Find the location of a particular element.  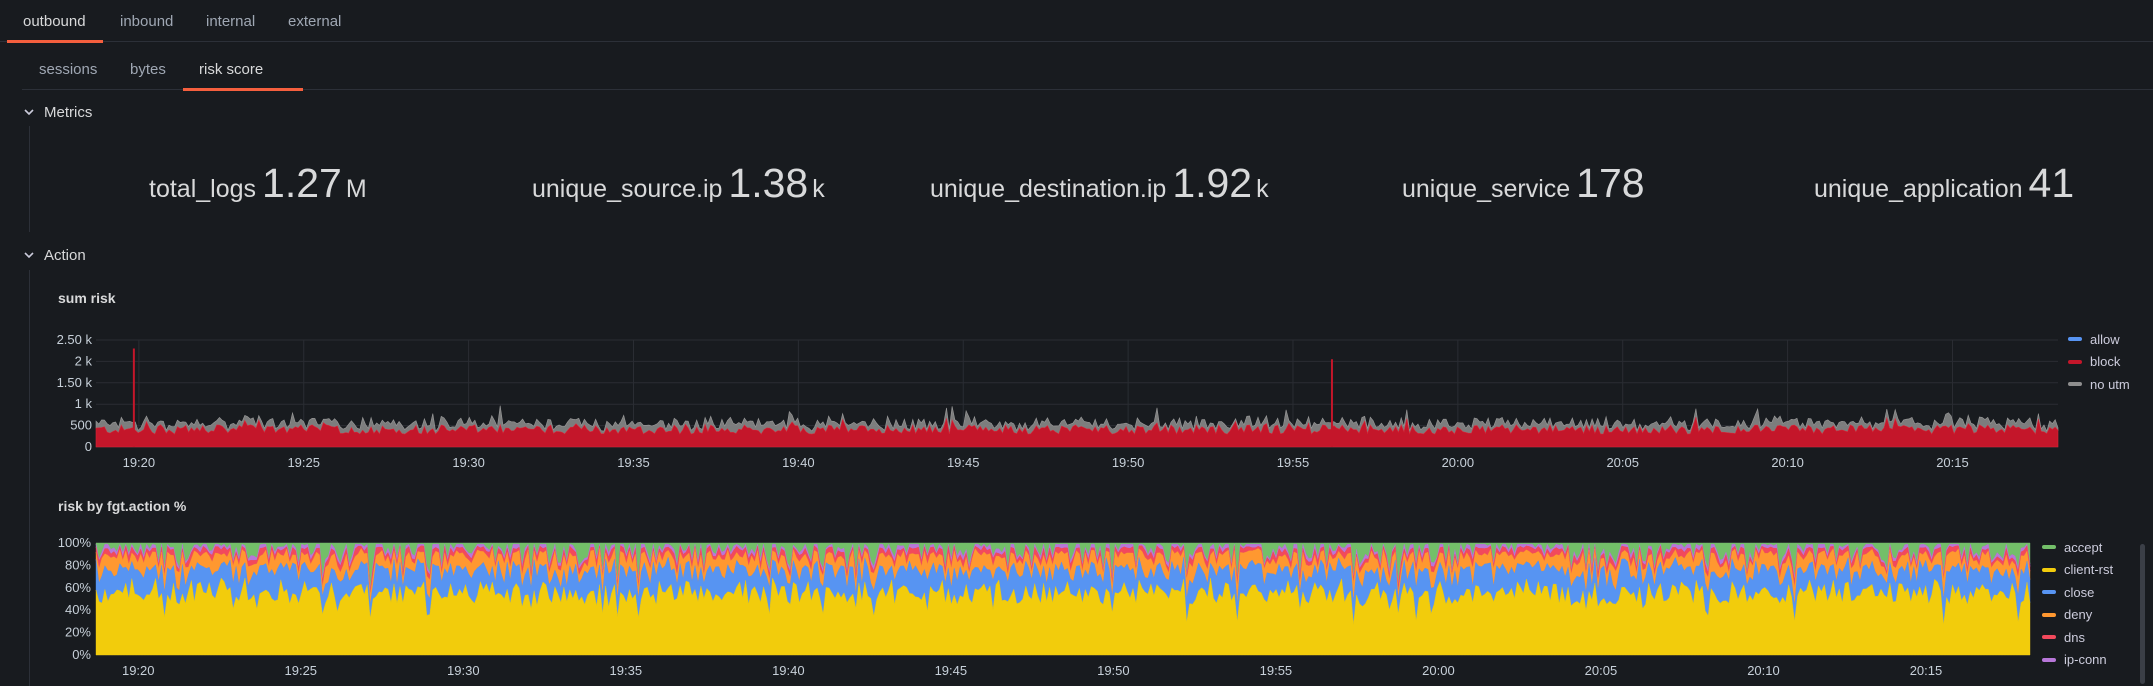

y-tick-label: 0% is located at coordinates (81, 654).